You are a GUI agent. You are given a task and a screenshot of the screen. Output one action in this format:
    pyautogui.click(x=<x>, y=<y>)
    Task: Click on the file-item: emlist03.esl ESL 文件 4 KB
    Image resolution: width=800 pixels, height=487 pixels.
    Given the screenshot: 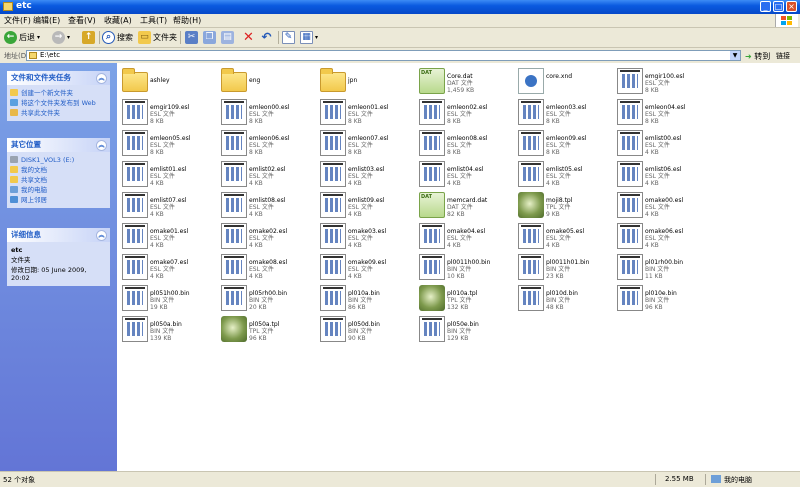 What is the action you would take?
    pyautogui.click(x=366, y=174)
    